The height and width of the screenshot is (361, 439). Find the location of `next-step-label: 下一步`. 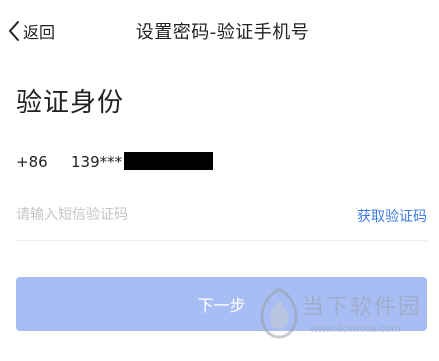

next-step-label: 下一步 is located at coordinates (221, 305).